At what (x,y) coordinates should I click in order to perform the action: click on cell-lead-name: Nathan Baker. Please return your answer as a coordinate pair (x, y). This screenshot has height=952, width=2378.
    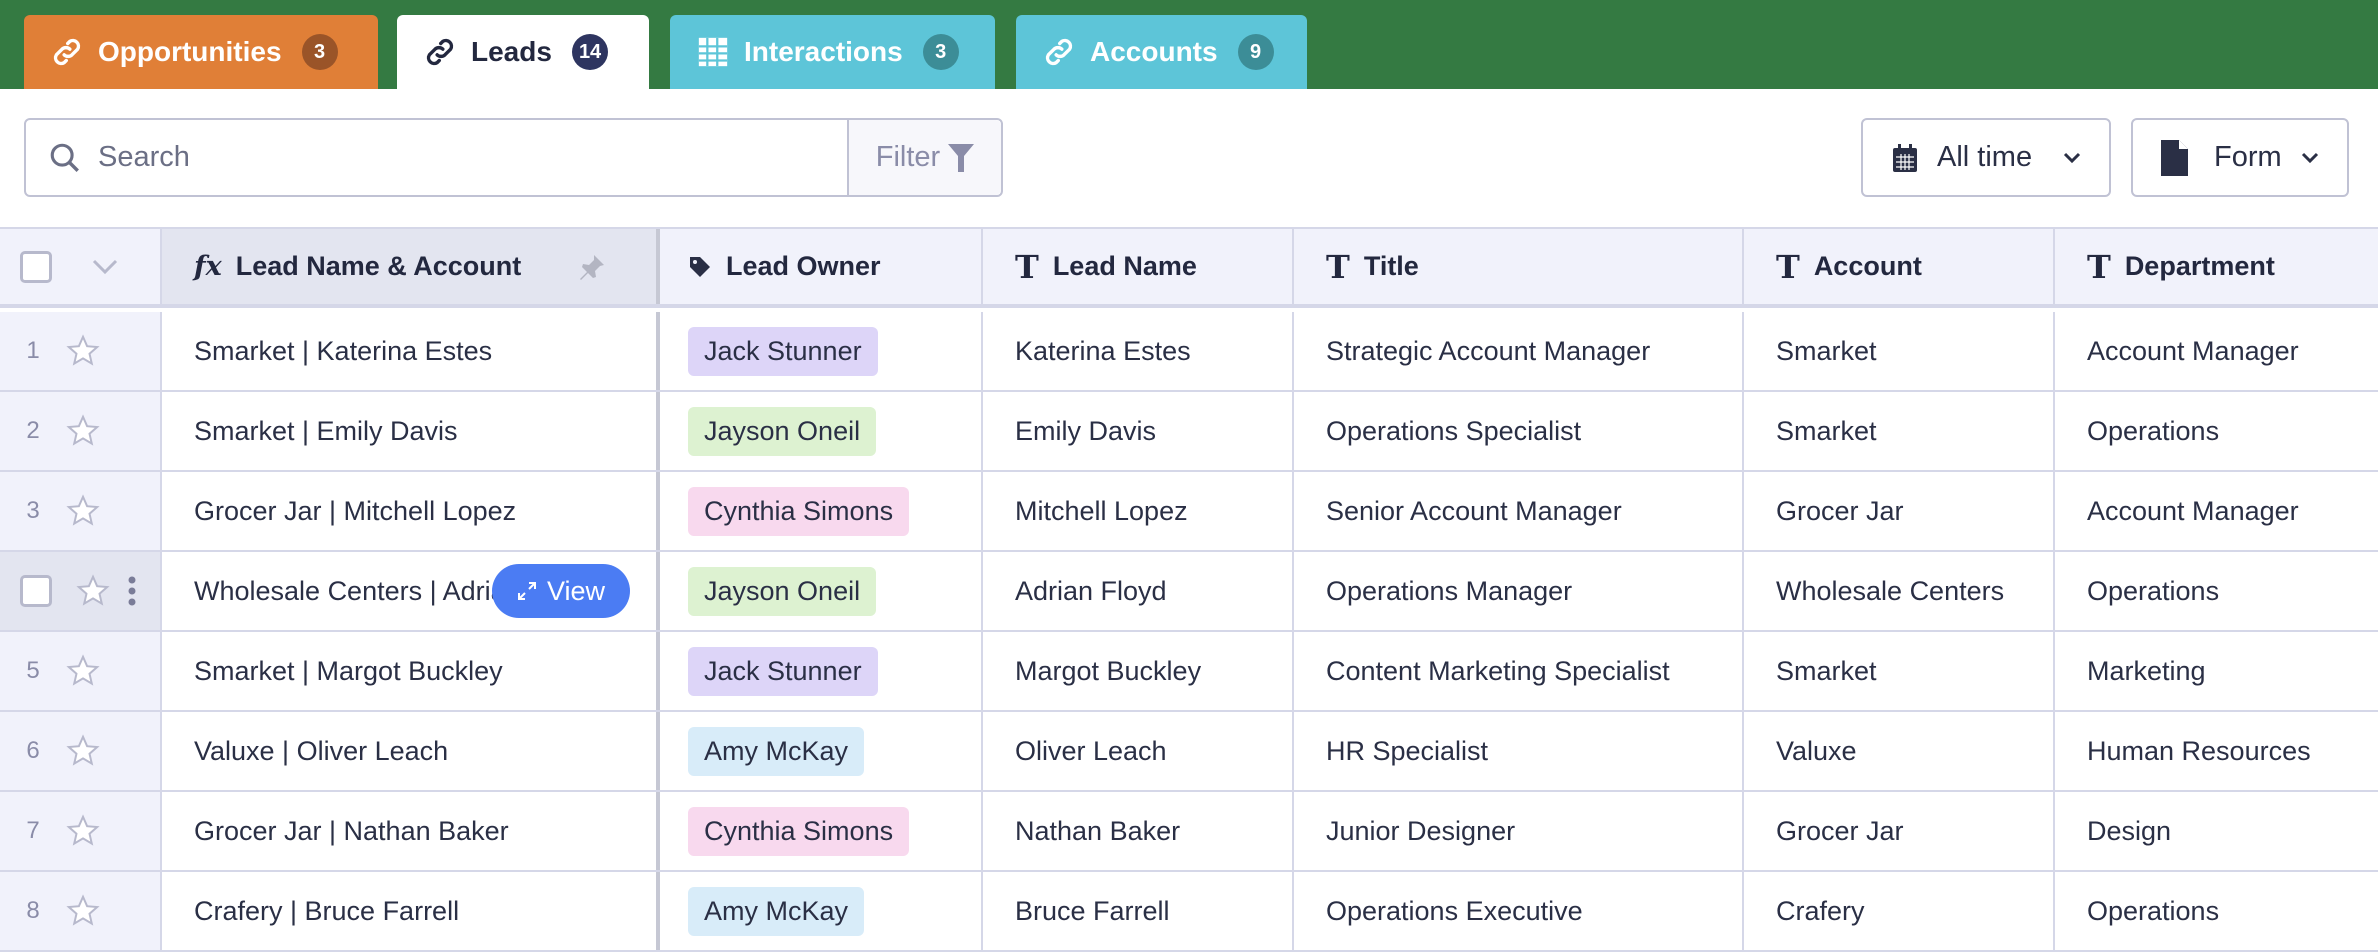
    Looking at the image, I should click on (1138, 831).